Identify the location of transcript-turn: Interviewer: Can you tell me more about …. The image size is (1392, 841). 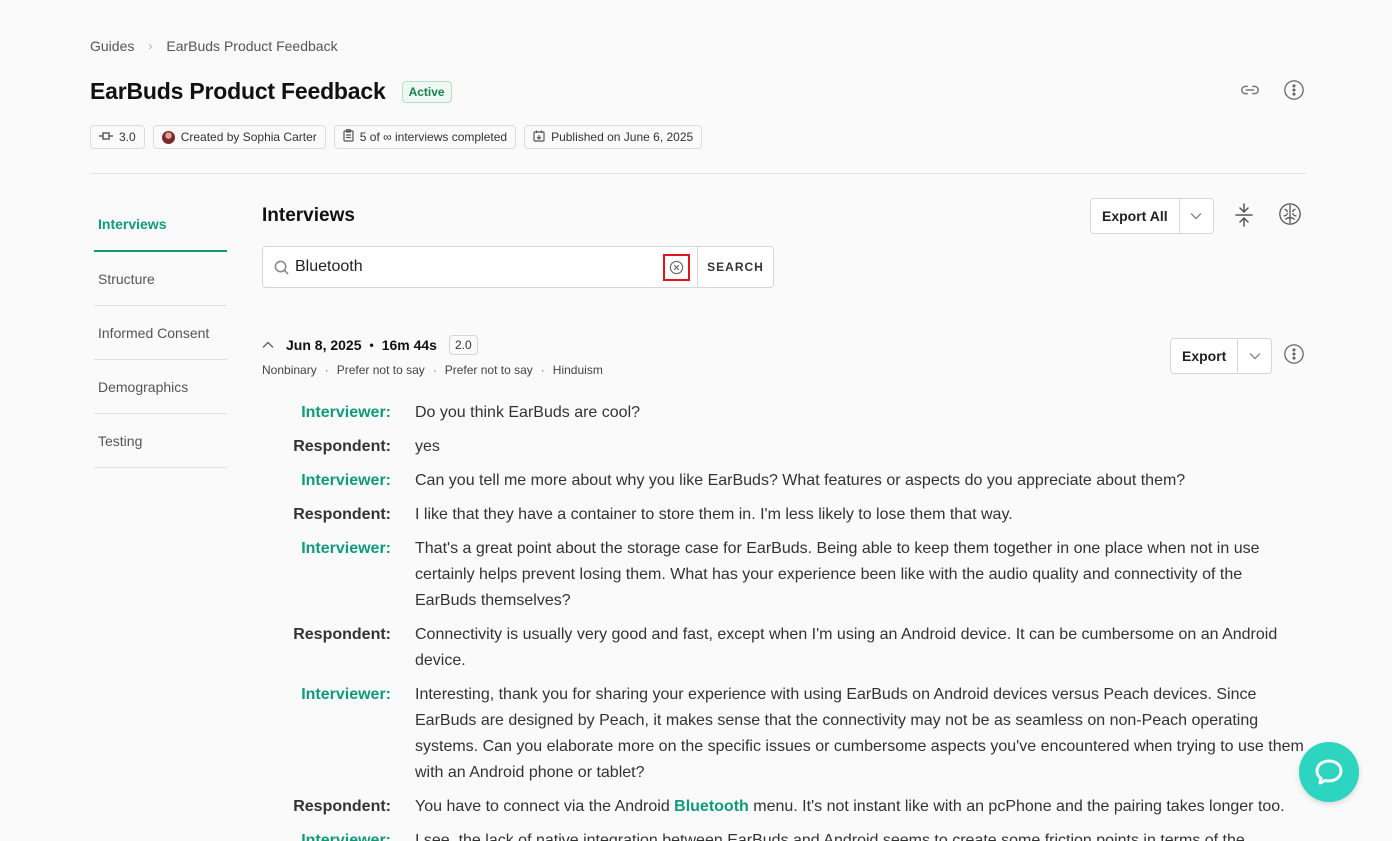
(743, 480).